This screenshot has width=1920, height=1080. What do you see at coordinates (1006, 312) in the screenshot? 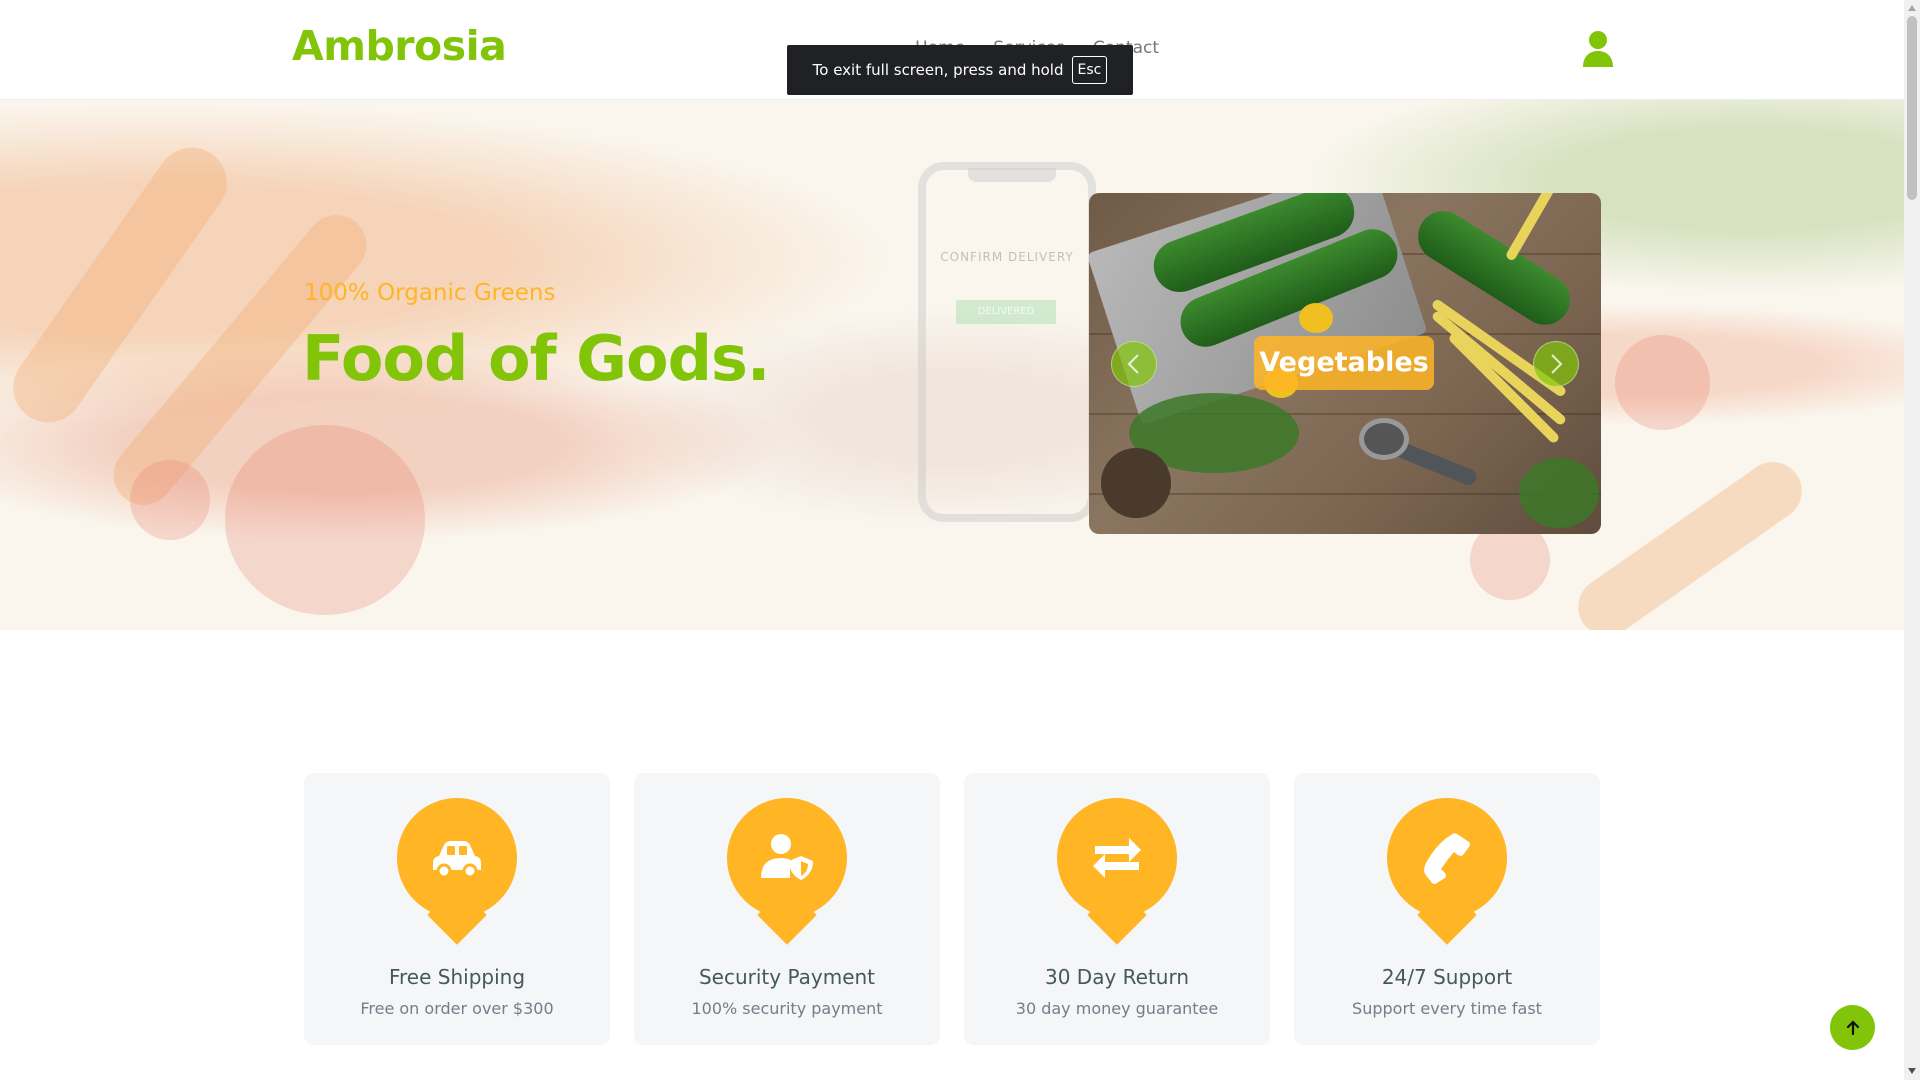
I see `phone-delivered-button: DELIVERED` at bounding box center [1006, 312].